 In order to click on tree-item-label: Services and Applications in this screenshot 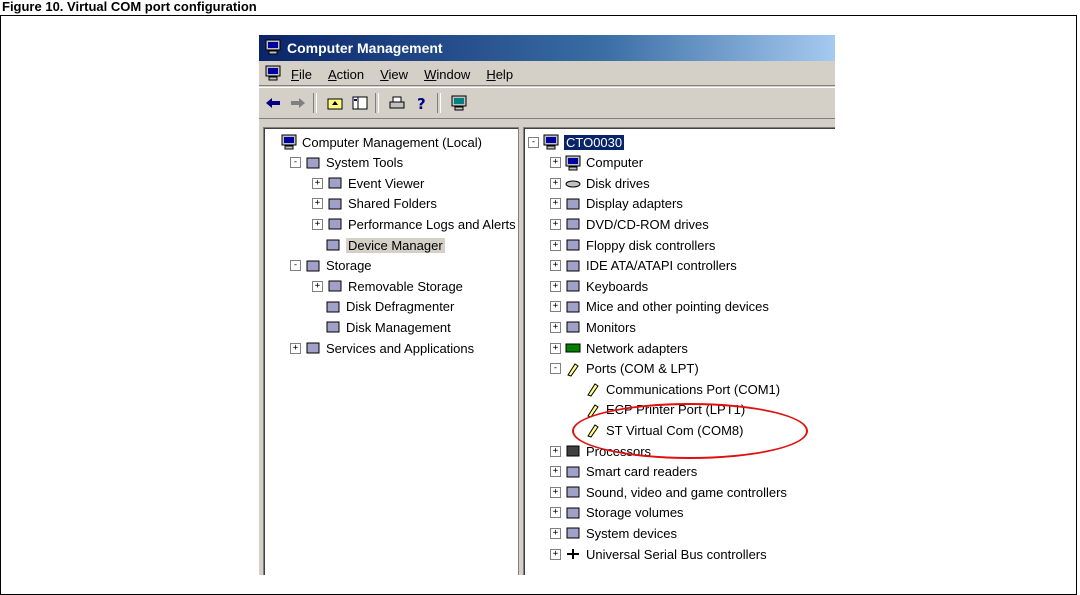, I will do `click(400, 348)`.